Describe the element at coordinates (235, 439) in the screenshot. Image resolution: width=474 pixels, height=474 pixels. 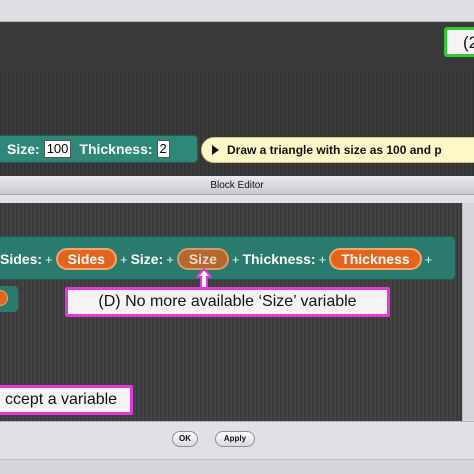
I see `apply-button: Apply` at that location.